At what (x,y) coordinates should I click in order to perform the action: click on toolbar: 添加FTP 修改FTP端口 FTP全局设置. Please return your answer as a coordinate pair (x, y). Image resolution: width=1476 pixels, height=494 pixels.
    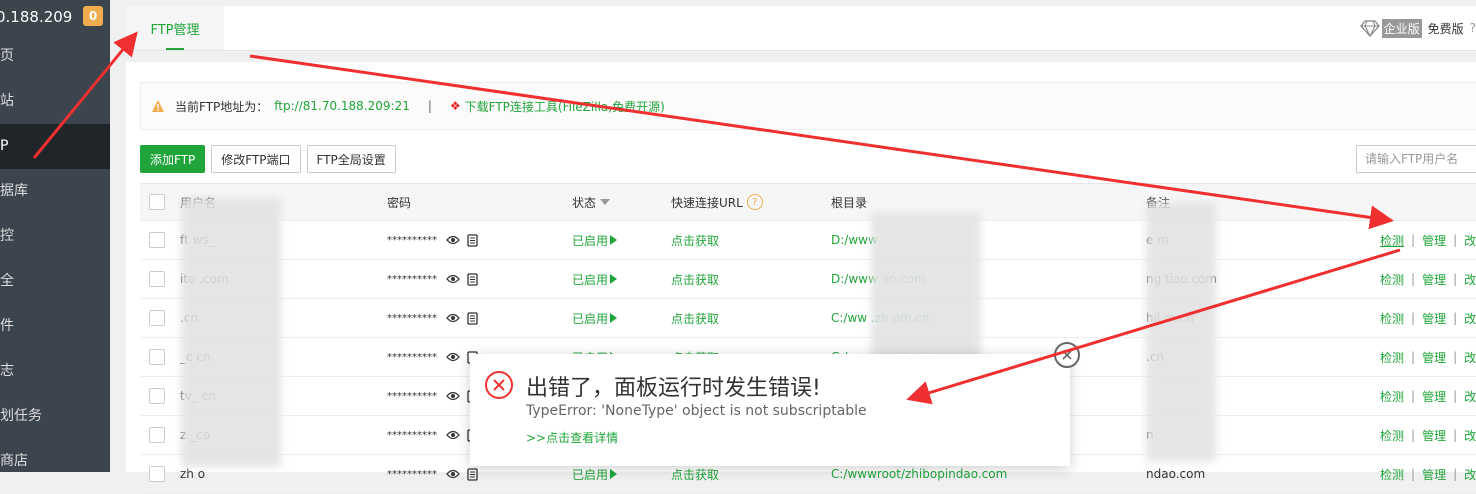
    Looking at the image, I should click on (268, 159).